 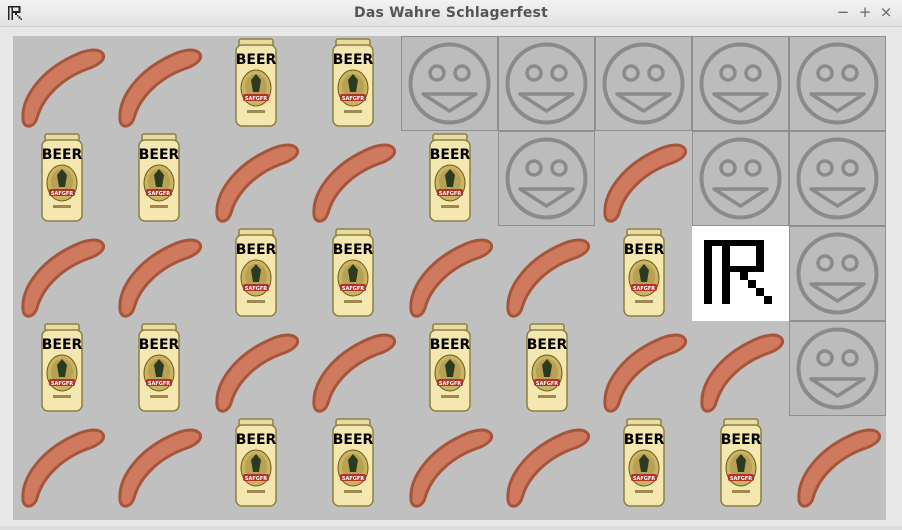 I want to click on window-title: Das Wahre Schlagerfest, so click(x=451, y=13).